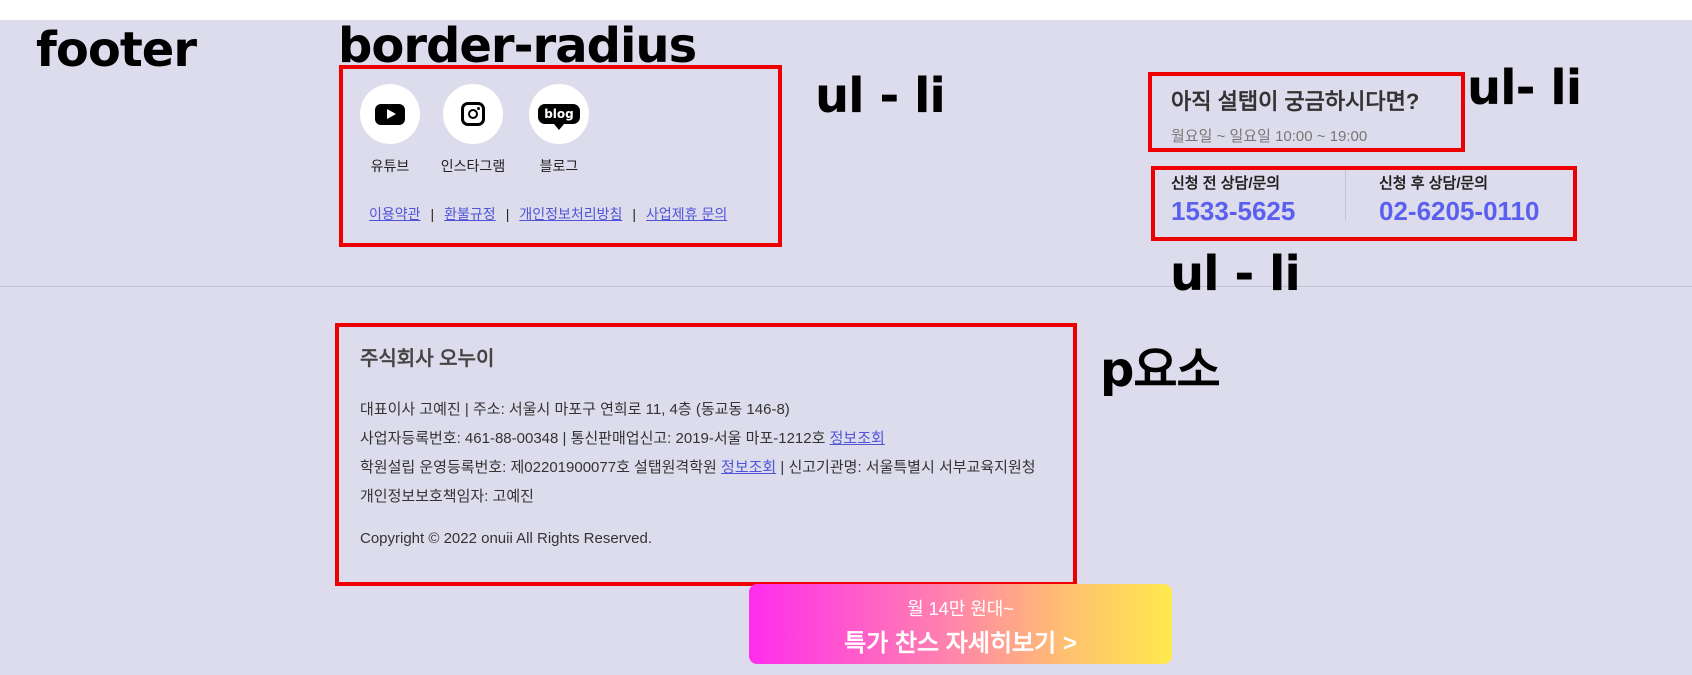 The image size is (1692, 675). I want to click on cta-title: 특가 찬스 자세히보기 >, so click(960, 643).